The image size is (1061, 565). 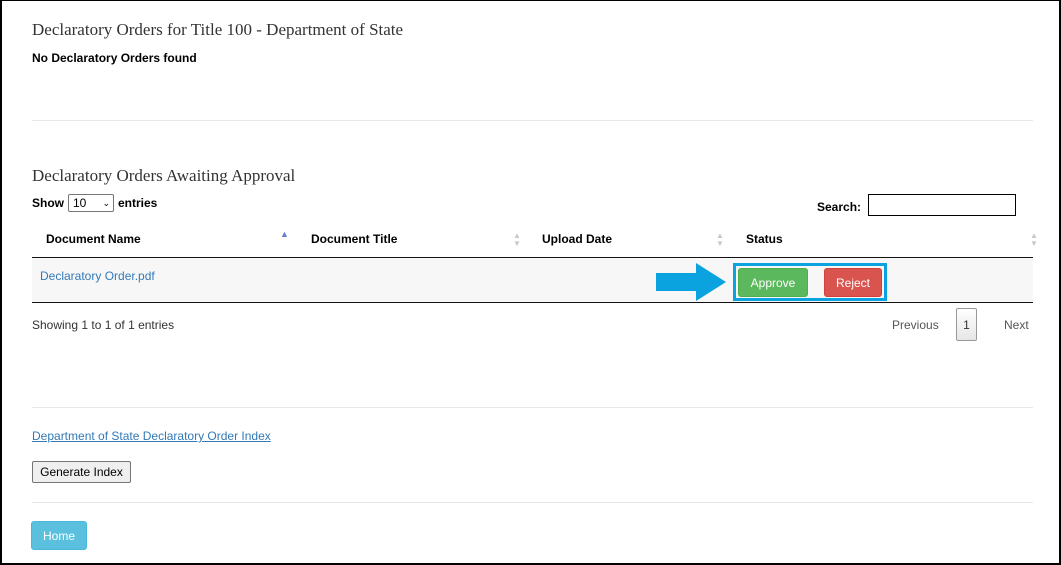 I want to click on awaiting-title: Declaratory Orders Awaiting Approval, so click(x=164, y=175).